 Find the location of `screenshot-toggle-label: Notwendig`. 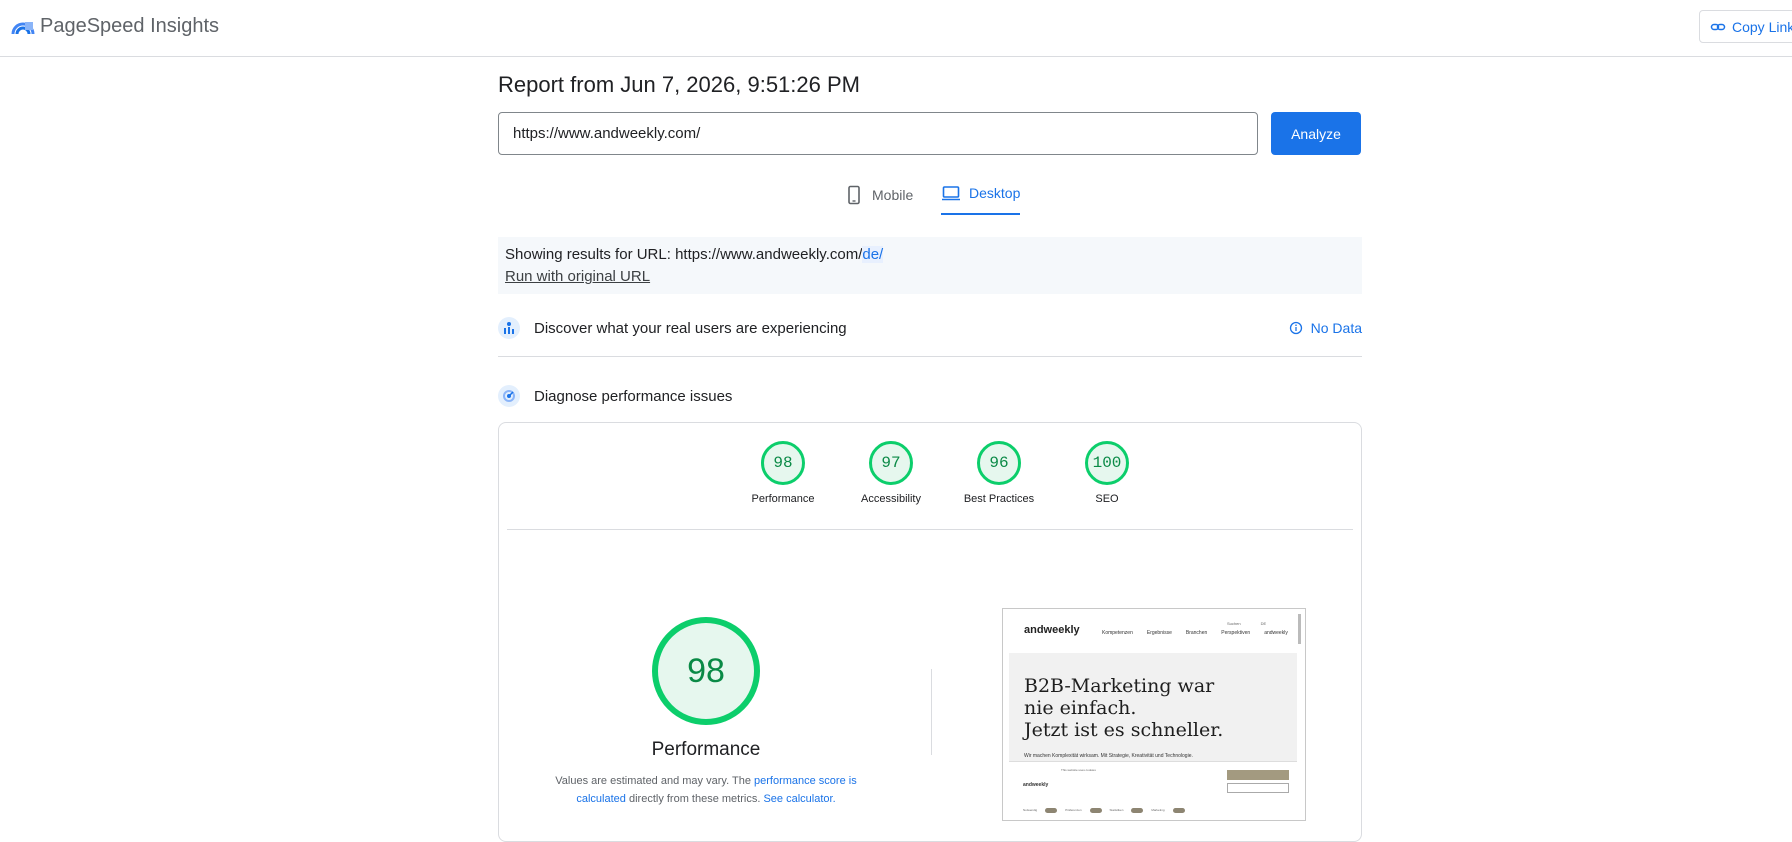

screenshot-toggle-label: Notwendig is located at coordinates (1030, 810).